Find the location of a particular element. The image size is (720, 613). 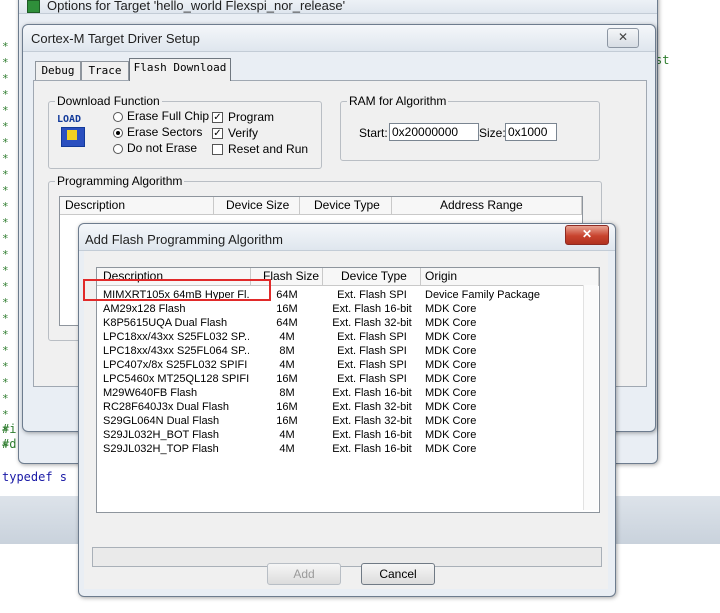

col-origin: Origin is located at coordinates (510, 276).